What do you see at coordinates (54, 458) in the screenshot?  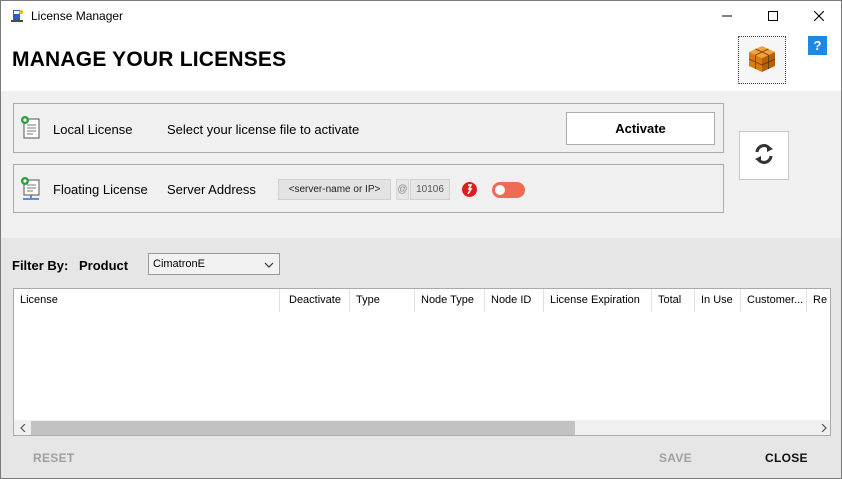 I see `reset-button: RESET` at bounding box center [54, 458].